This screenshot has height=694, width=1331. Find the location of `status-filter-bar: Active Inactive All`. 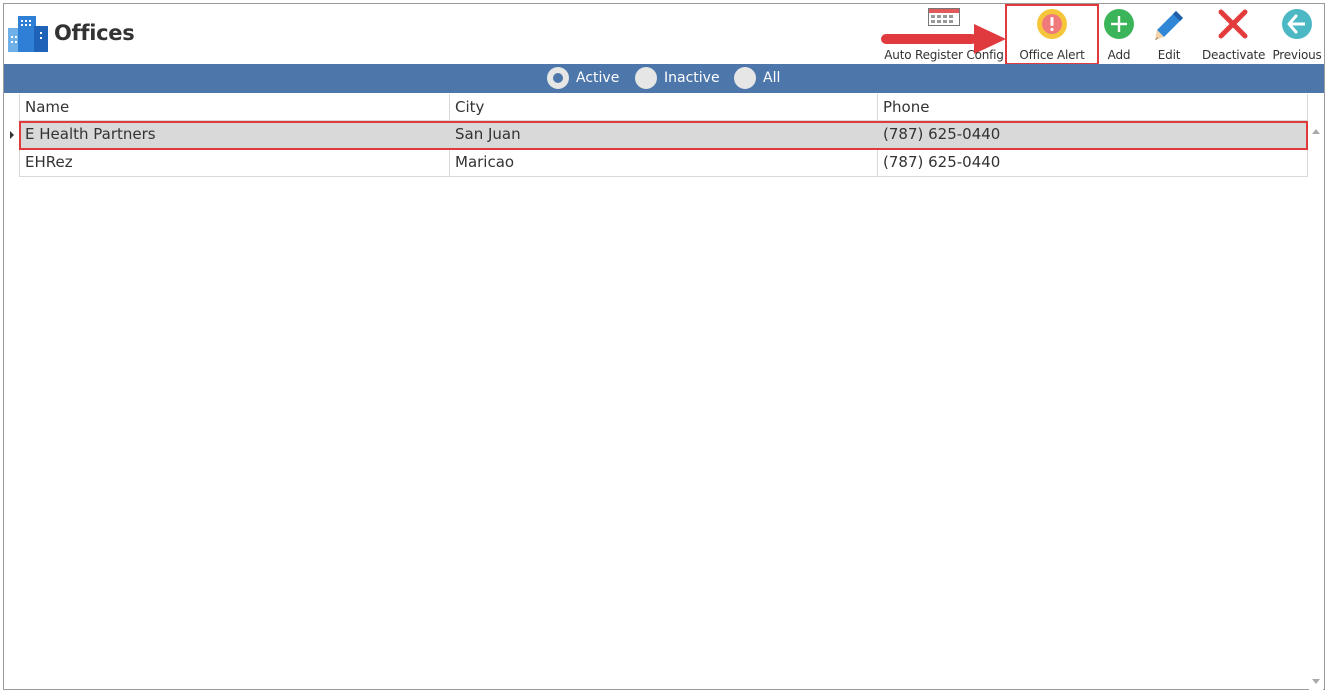

status-filter-bar: Active Inactive All is located at coordinates (664, 78).